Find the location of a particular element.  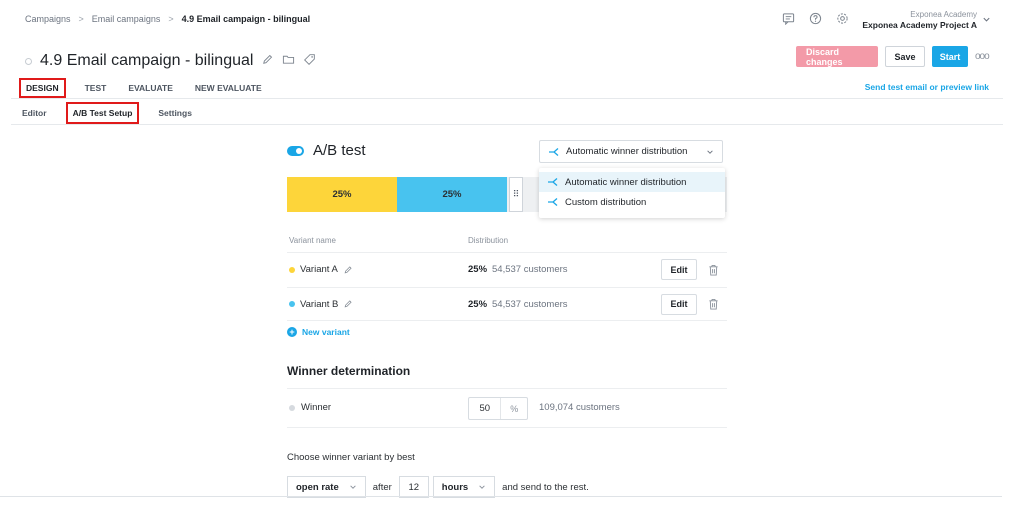

table-row: Variant B 25% 54,537 customers Edit is located at coordinates (507, 304).